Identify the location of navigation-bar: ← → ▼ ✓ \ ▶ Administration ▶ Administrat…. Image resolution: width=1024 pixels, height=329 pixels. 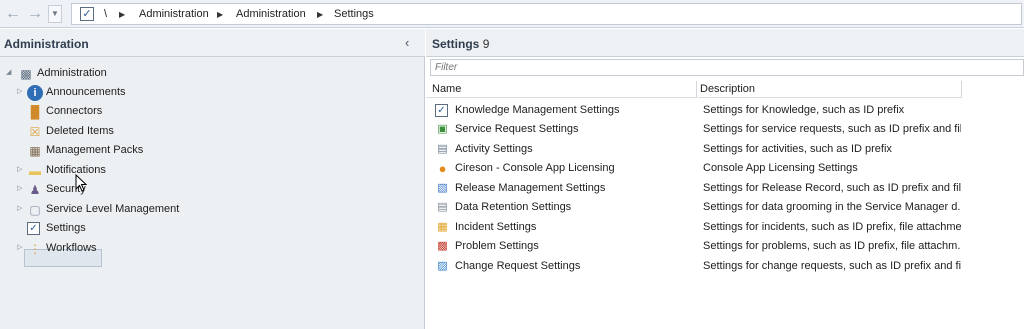
(512, 14).